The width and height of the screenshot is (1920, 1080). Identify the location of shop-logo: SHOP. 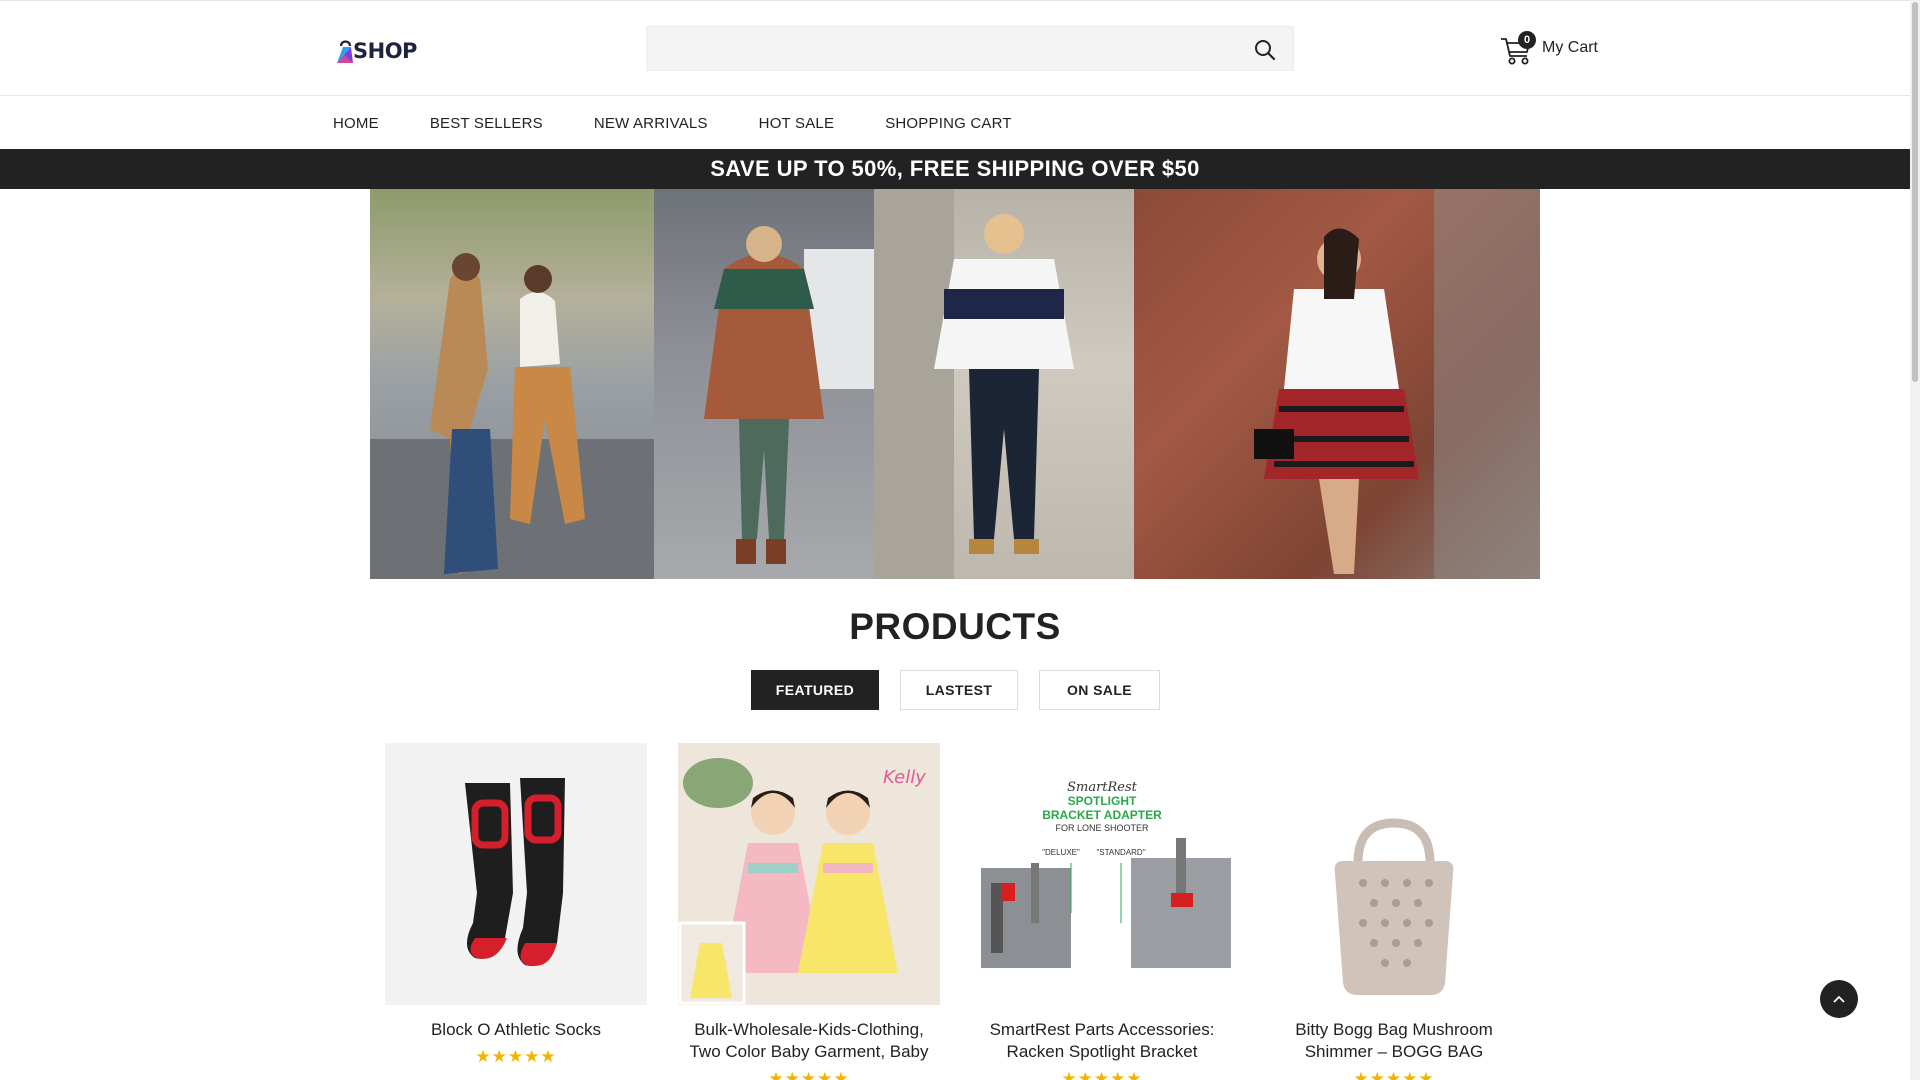
(376, 51).